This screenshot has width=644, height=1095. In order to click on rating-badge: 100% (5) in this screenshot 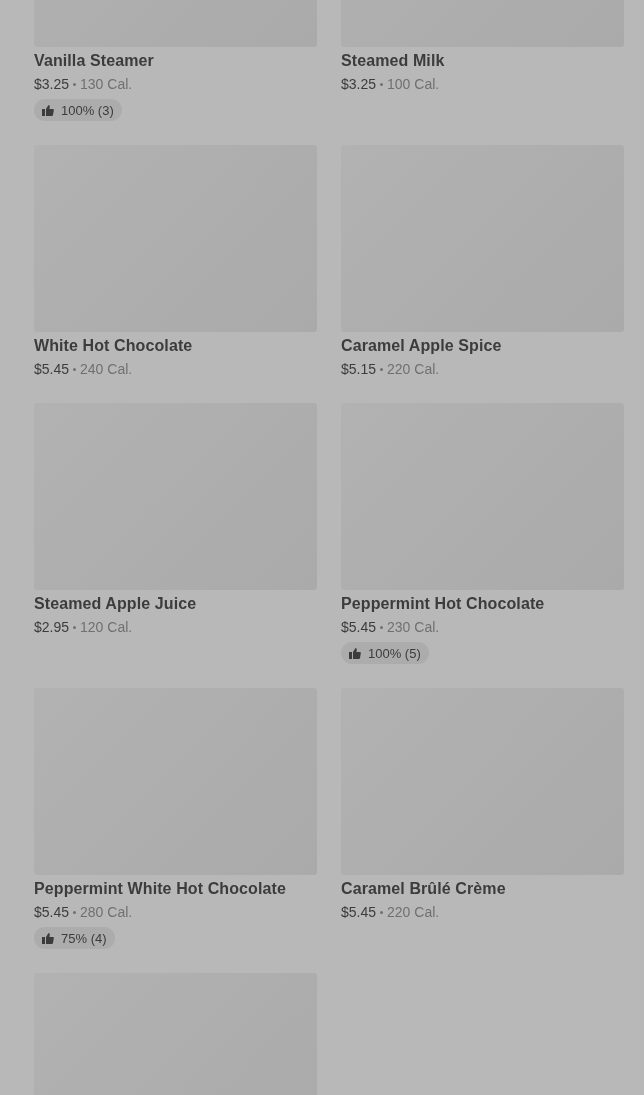, I will do `click(385, 653)`.